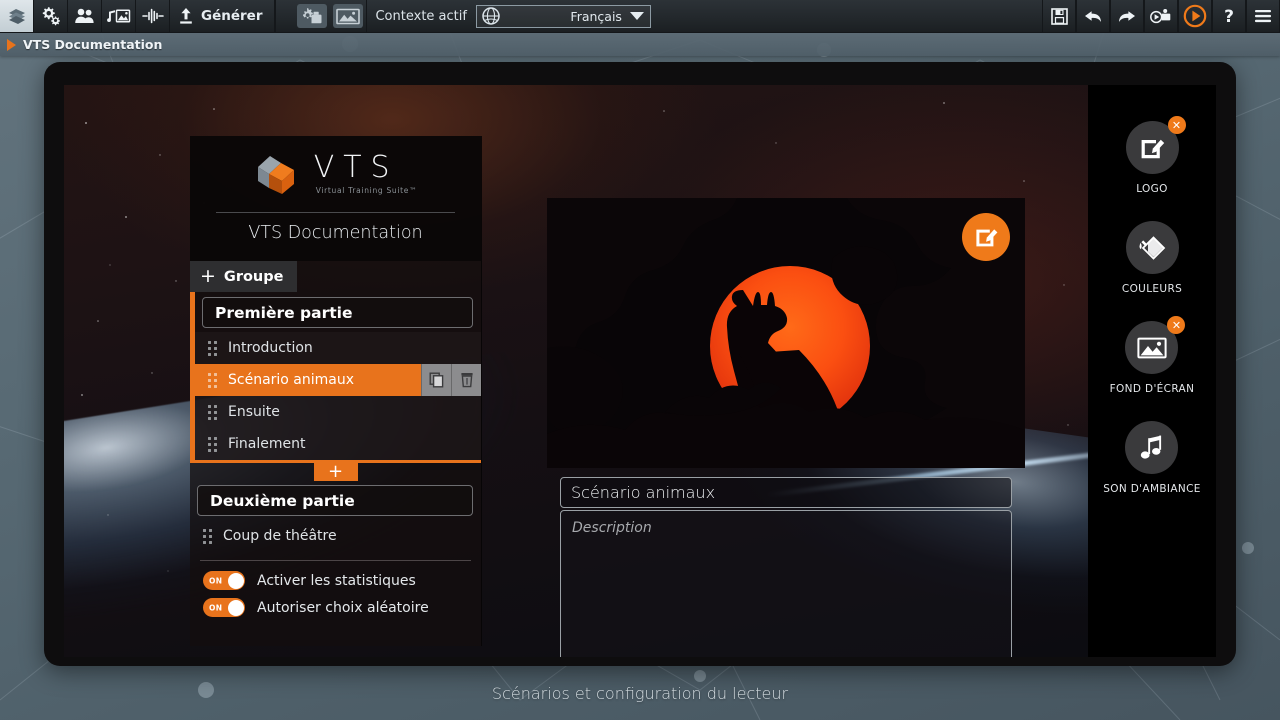 The image size is (1280, 720). I want to click on edit-image-icon, so click(1153, 148).